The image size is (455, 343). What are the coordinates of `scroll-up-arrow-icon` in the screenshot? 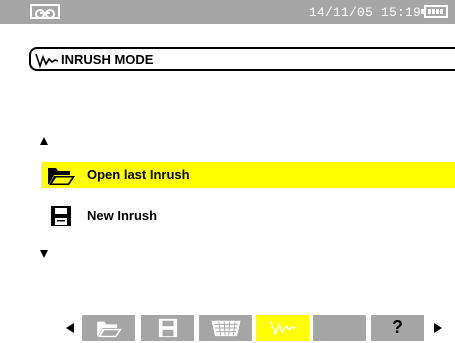 It's located at (44, 141).